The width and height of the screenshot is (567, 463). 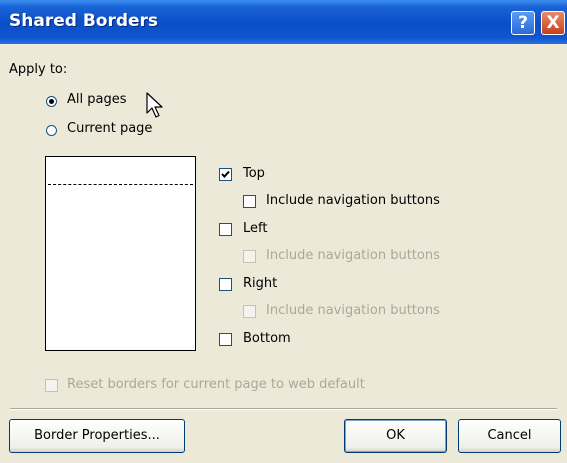 I want to click on radio-selected-dot, so click(x=51, y=101).